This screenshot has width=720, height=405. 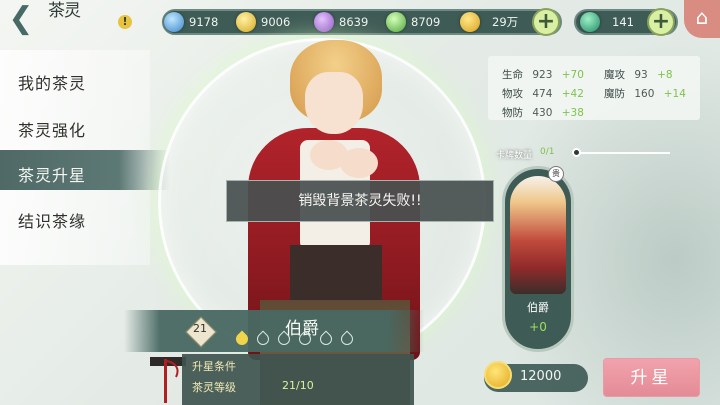 I want to click on home-icon: ⌂, so click(x=702, y=17).